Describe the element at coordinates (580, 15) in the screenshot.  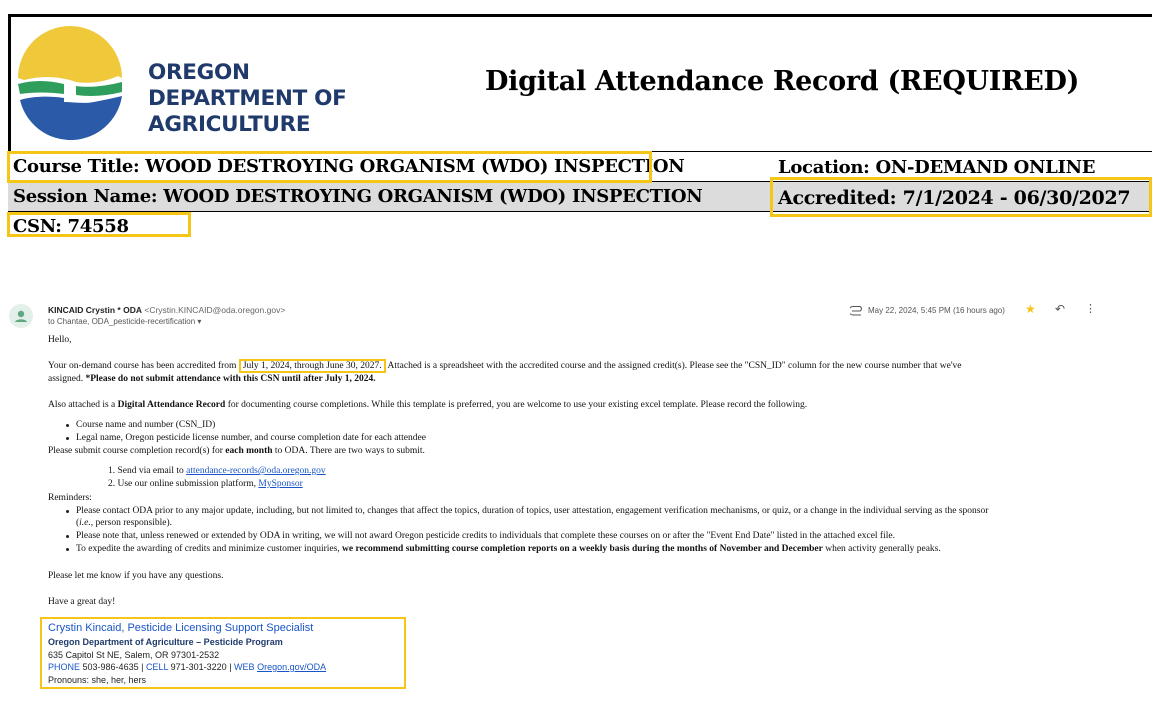
I see `frame-top-border` at that location.